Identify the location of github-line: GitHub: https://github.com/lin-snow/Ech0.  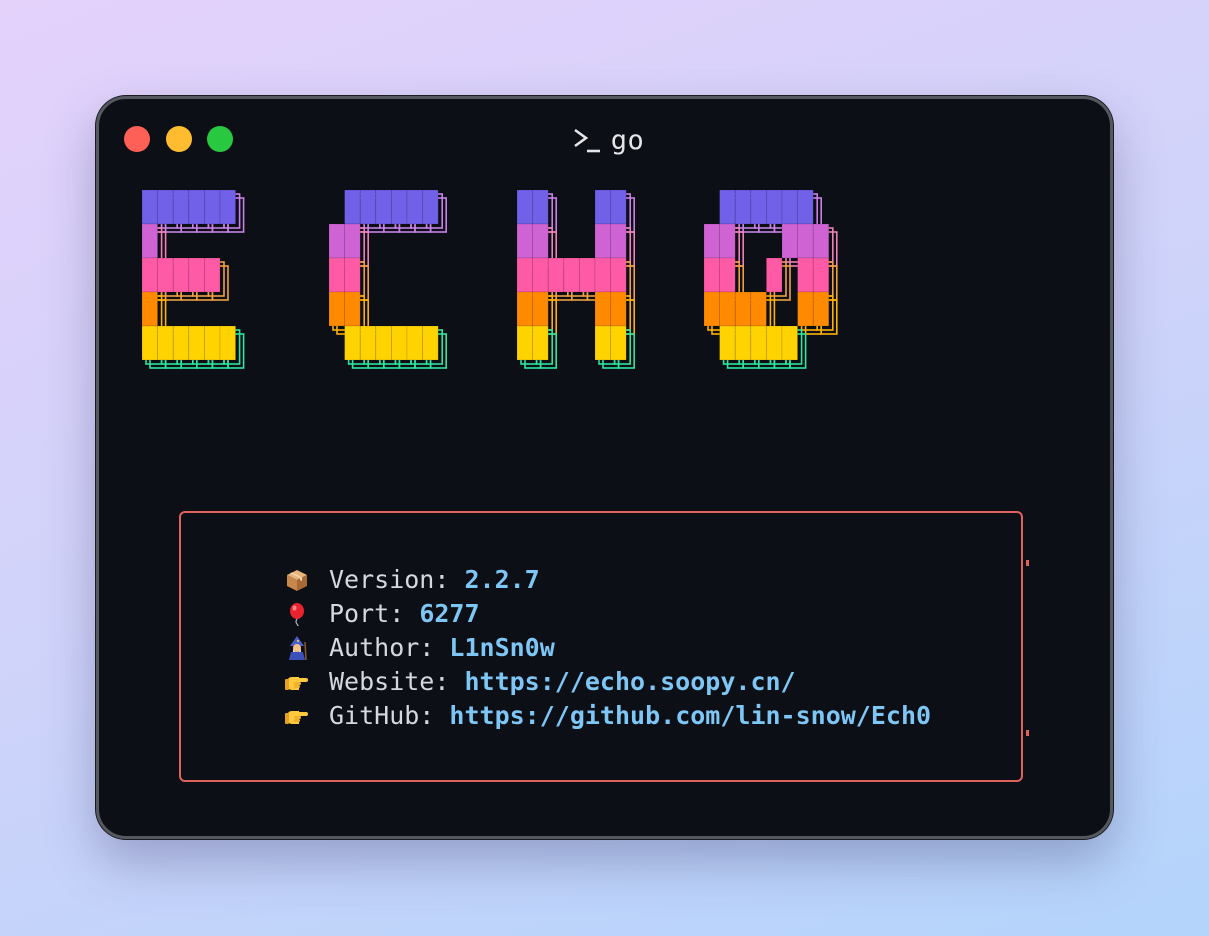
(608, 716).